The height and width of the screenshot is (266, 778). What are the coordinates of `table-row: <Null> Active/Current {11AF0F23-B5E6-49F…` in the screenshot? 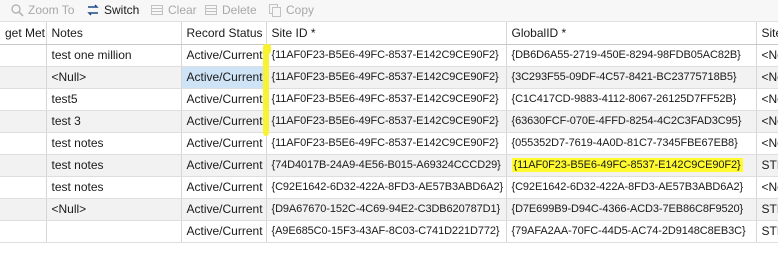 It's located at (389, 77).